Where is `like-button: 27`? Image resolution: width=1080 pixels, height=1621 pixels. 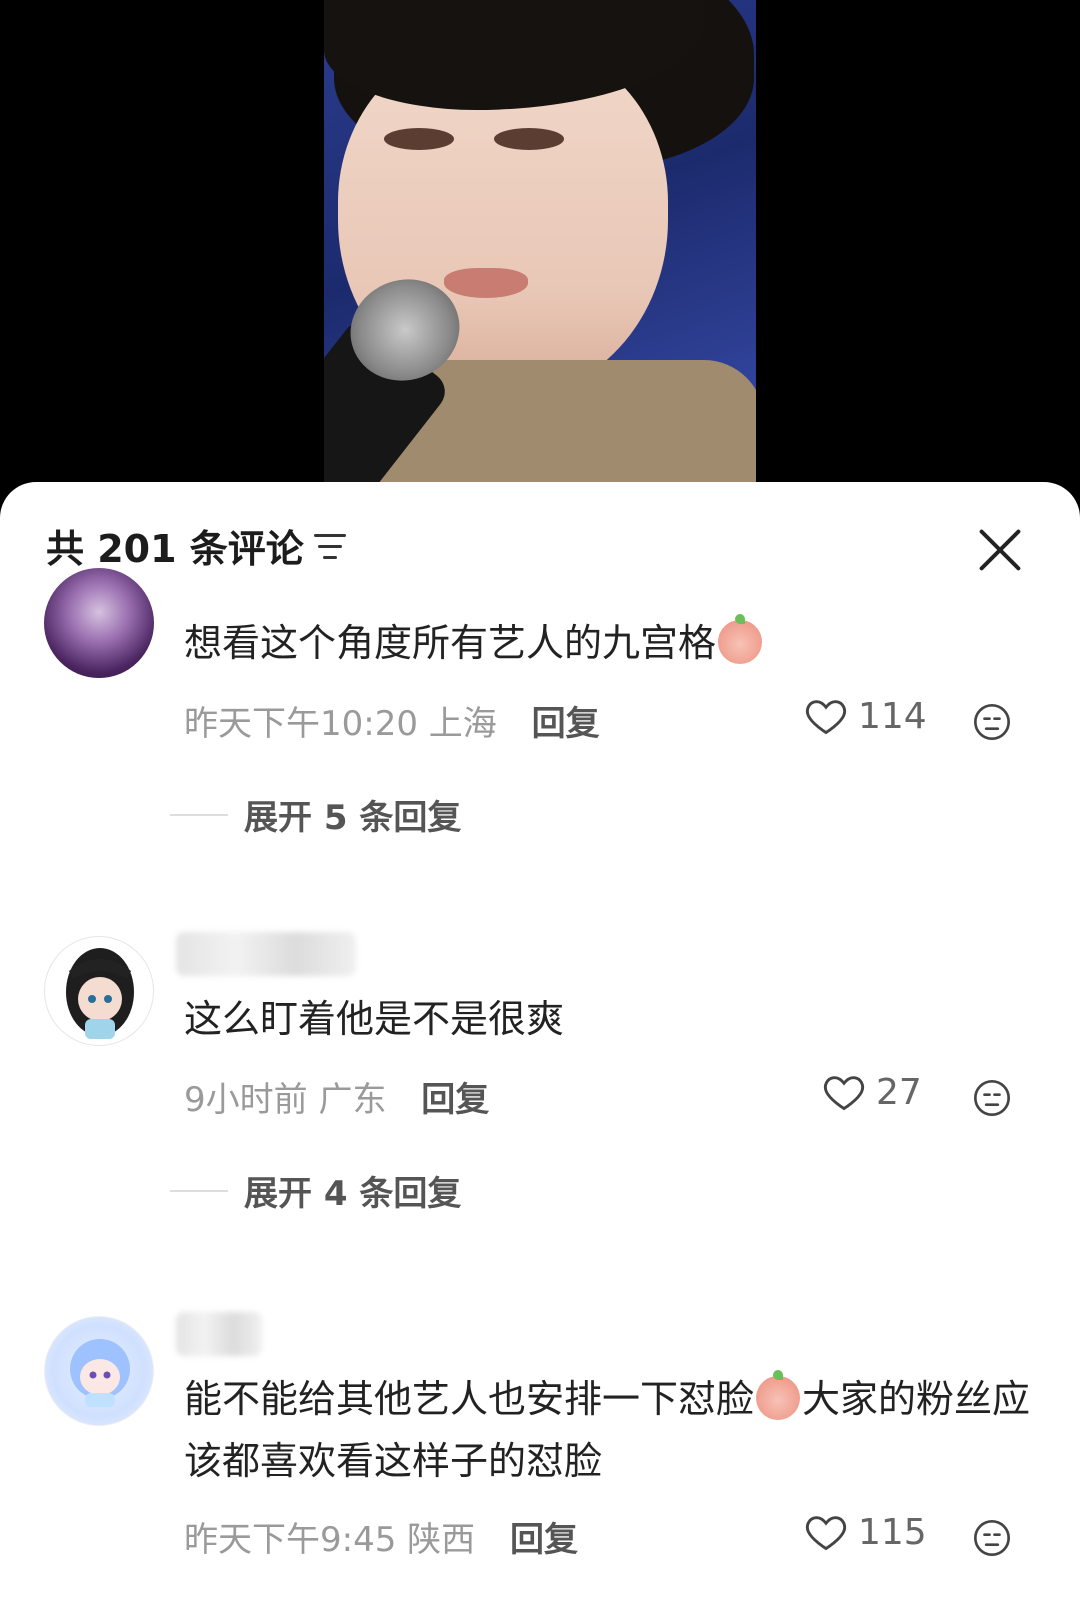
like-button: 27 is located at coordinates (872, 1092).